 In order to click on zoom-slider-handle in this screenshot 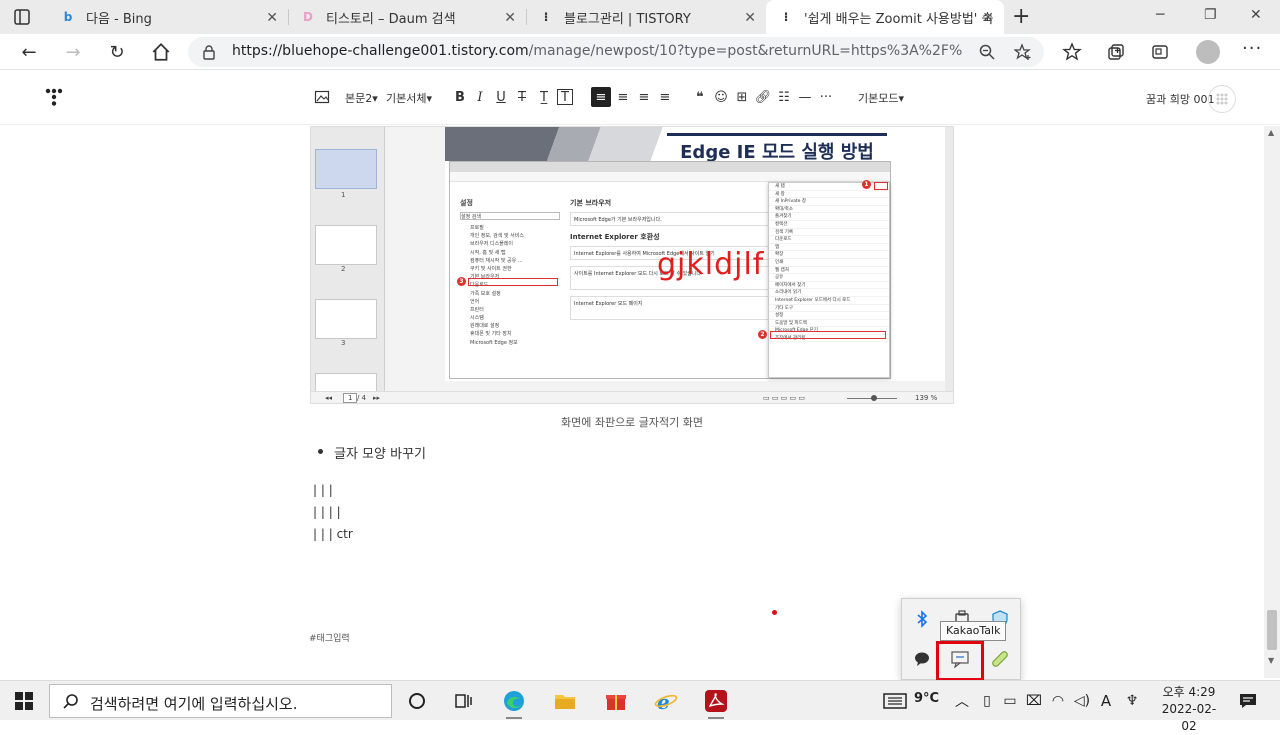, I will do `click(874, 398)`.